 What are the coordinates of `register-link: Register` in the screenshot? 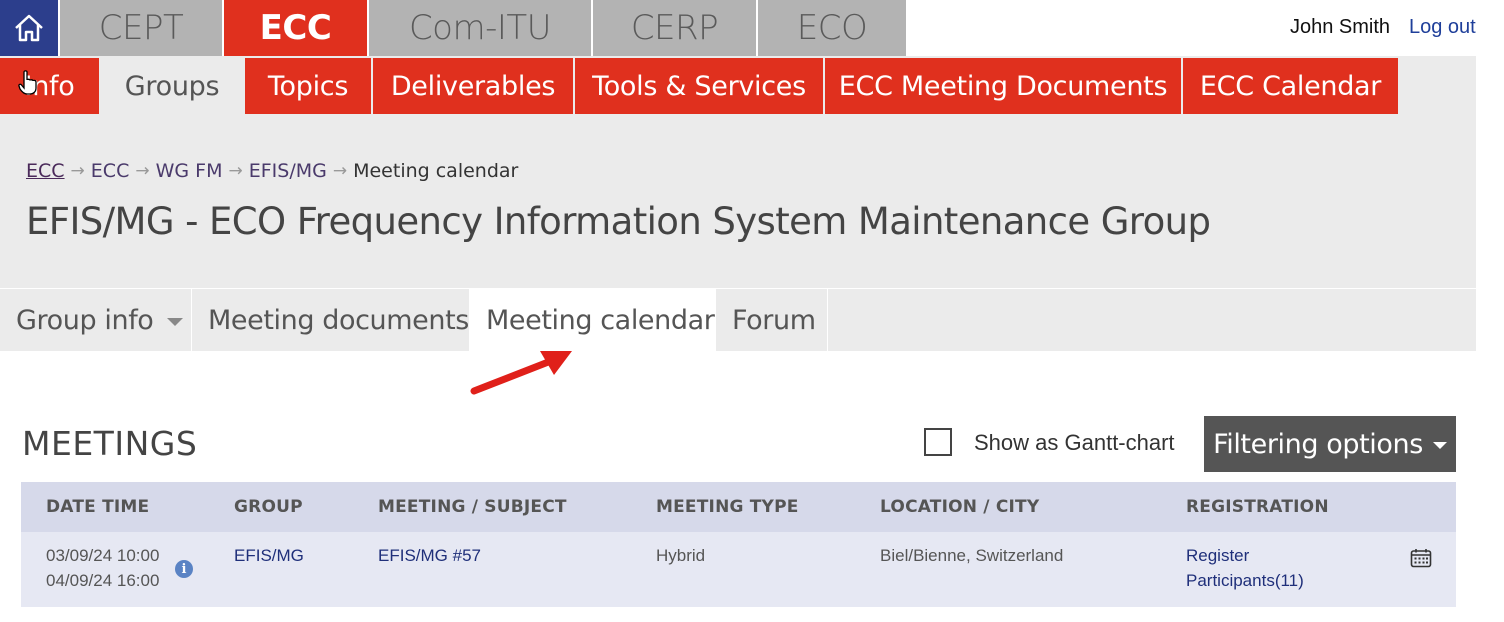 It's located at (1217, 555).